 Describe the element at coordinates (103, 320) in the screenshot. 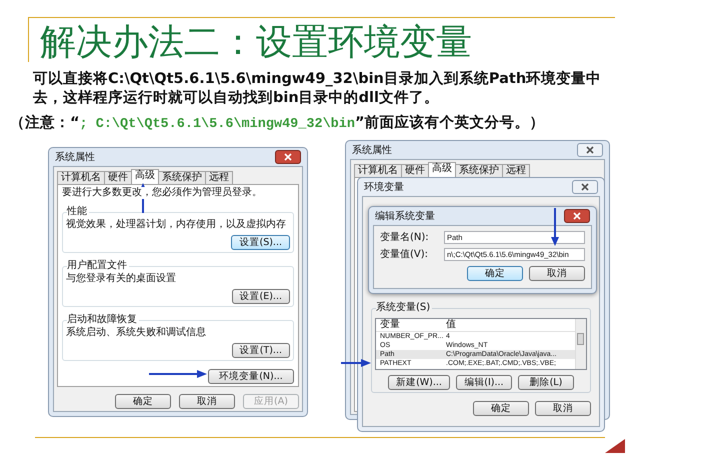

I see `group-title: 启动和故障恢复` at that location.